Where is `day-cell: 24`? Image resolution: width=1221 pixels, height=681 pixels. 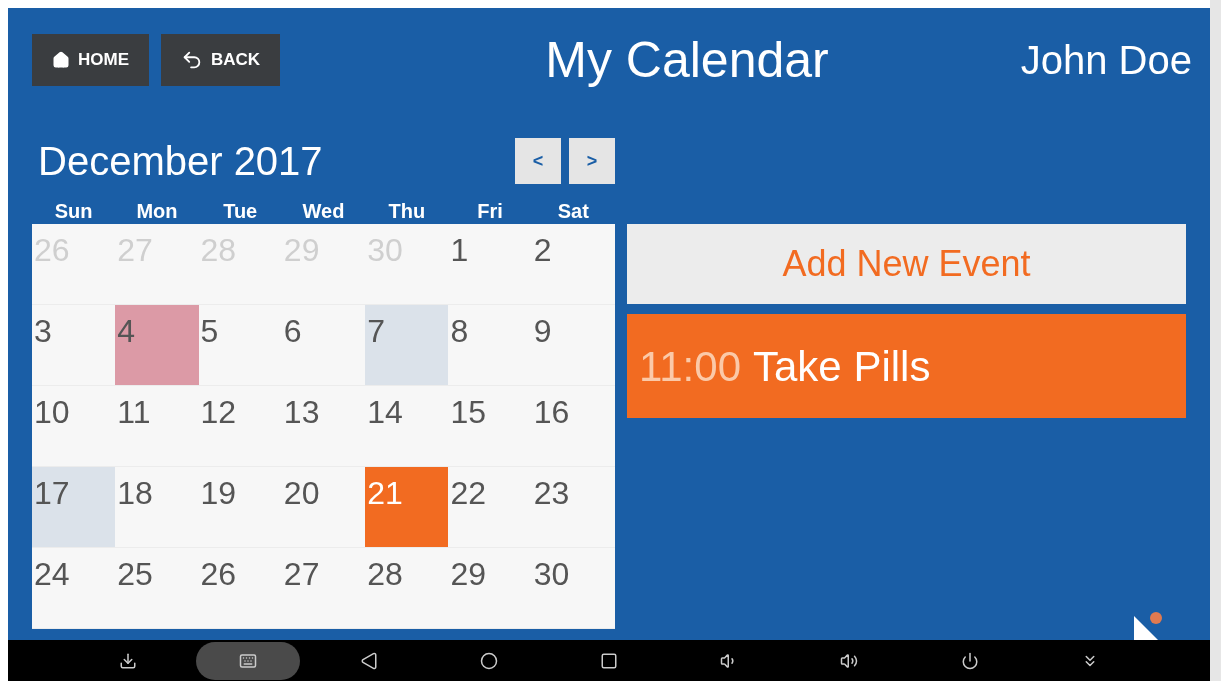 day-cell: 24 is located at coordinates (74, 588).